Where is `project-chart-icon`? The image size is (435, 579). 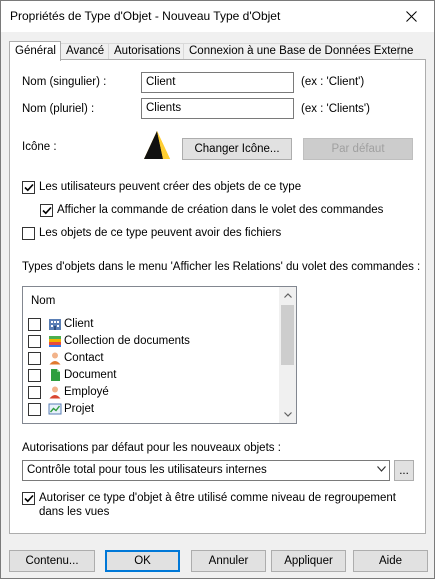
project-chart-icon is located at coordinates (55, 409).